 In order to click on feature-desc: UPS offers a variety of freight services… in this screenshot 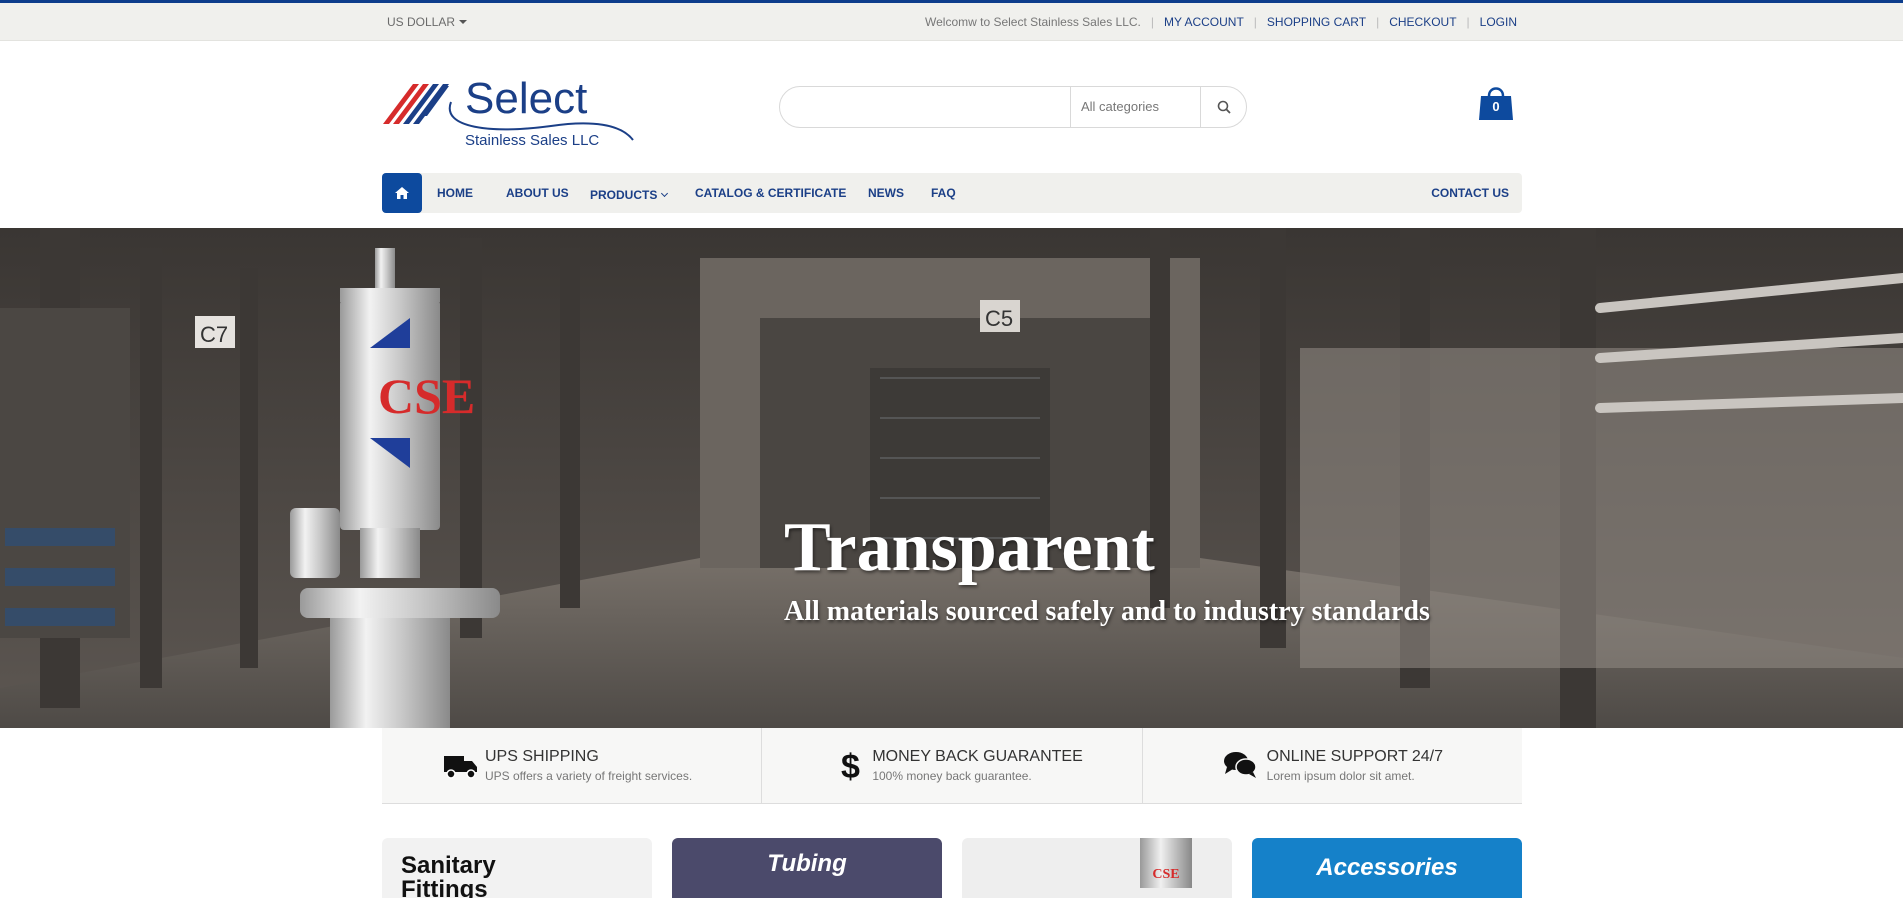, I will do `click(589, 776)`.